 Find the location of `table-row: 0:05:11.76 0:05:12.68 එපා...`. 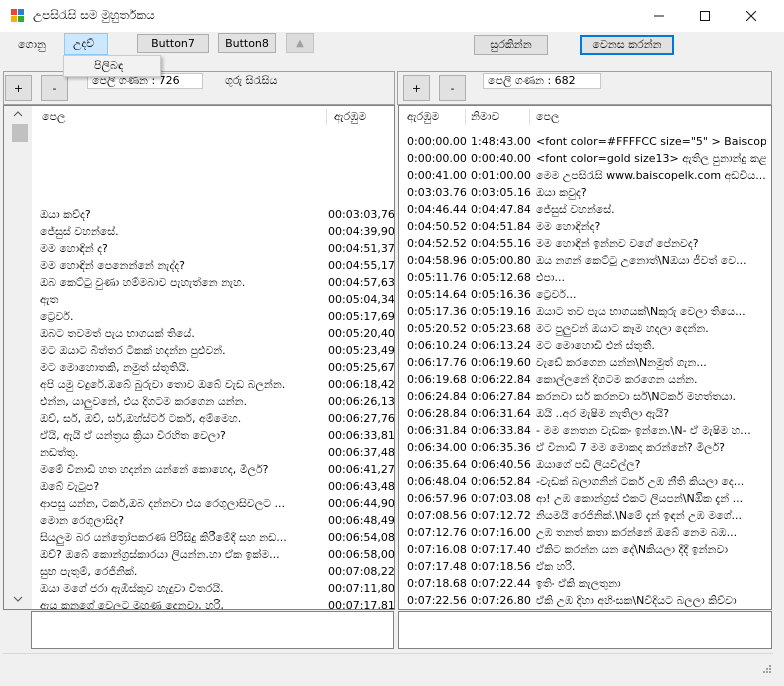

table-row: 0:05:11.76 0:05:12.68 එපා... is located at coordinates (585, 277).